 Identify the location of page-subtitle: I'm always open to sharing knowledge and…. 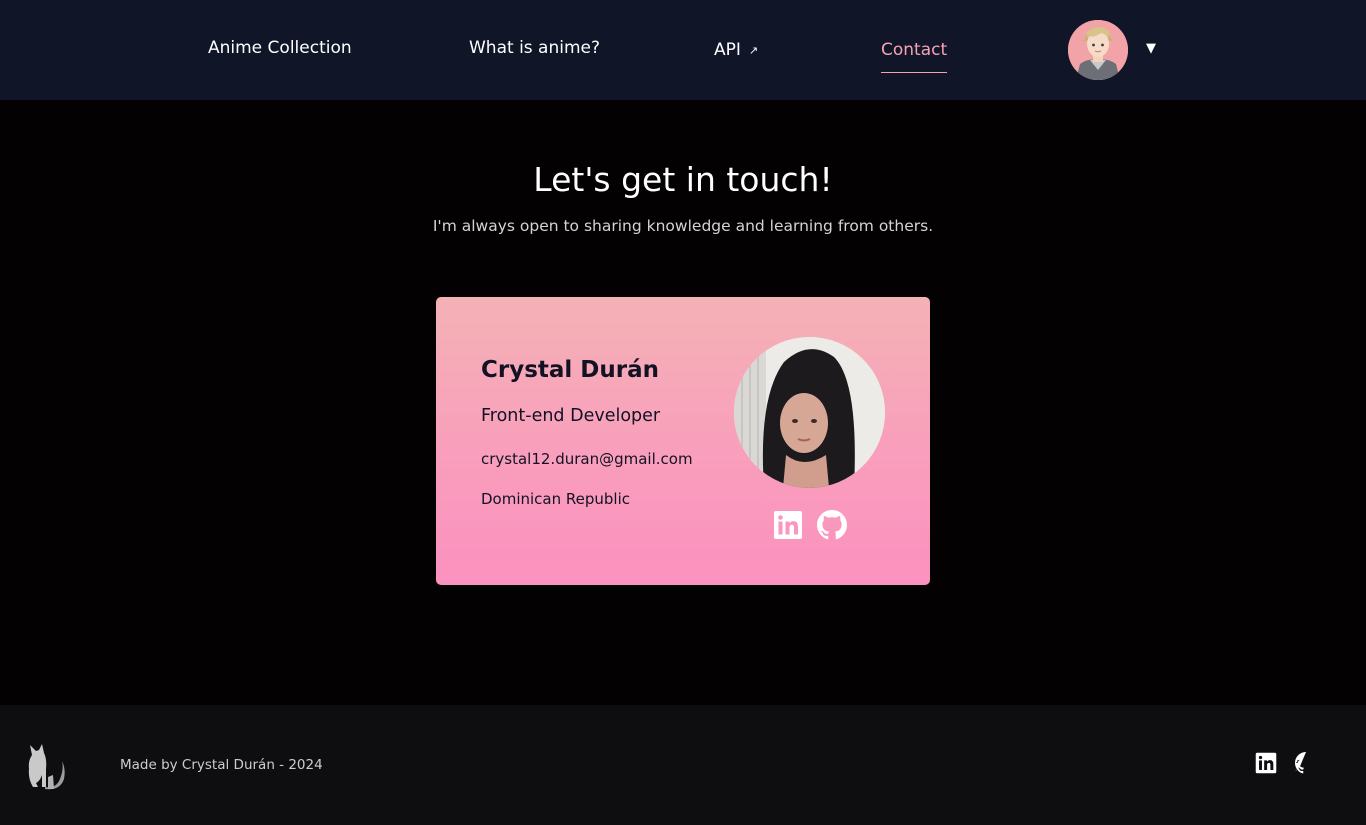
(683, 226).